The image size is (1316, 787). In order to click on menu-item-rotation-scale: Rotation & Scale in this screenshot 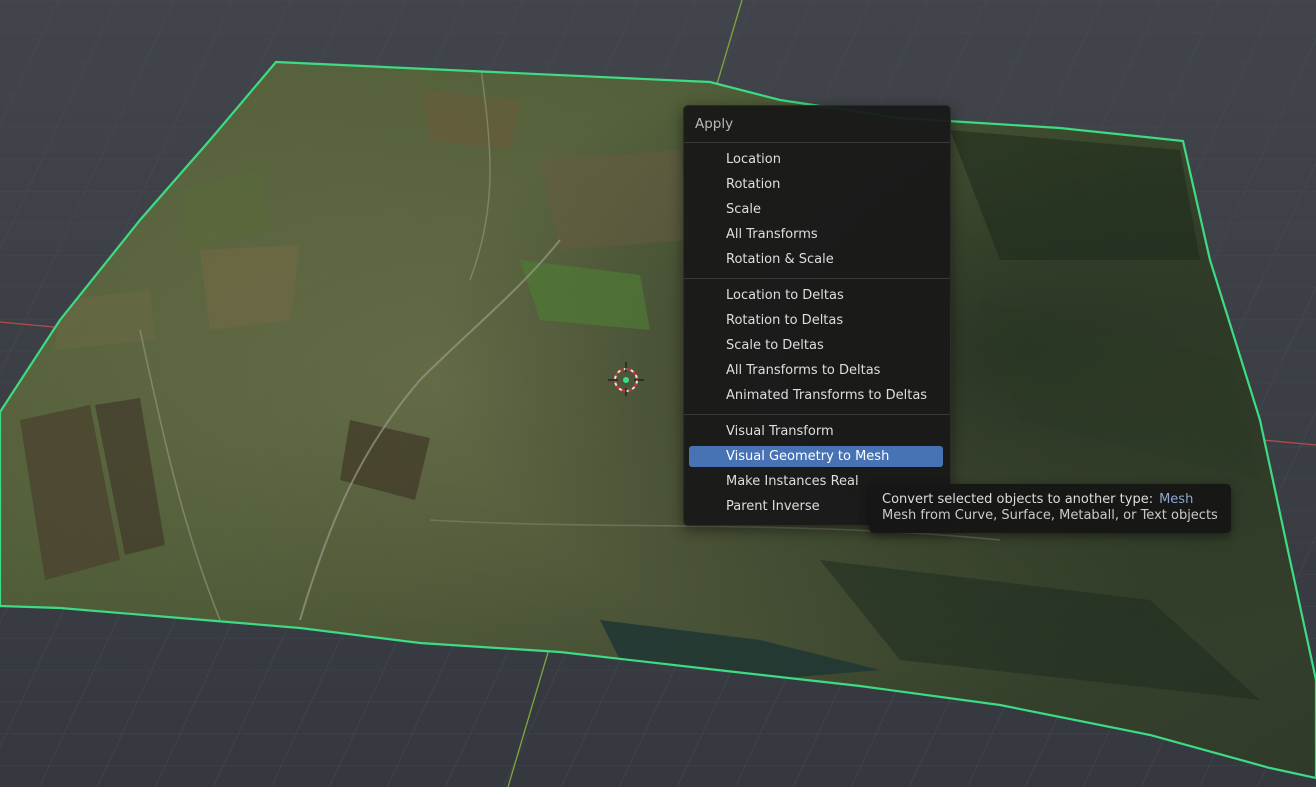, I will do `click(816, 259)`.